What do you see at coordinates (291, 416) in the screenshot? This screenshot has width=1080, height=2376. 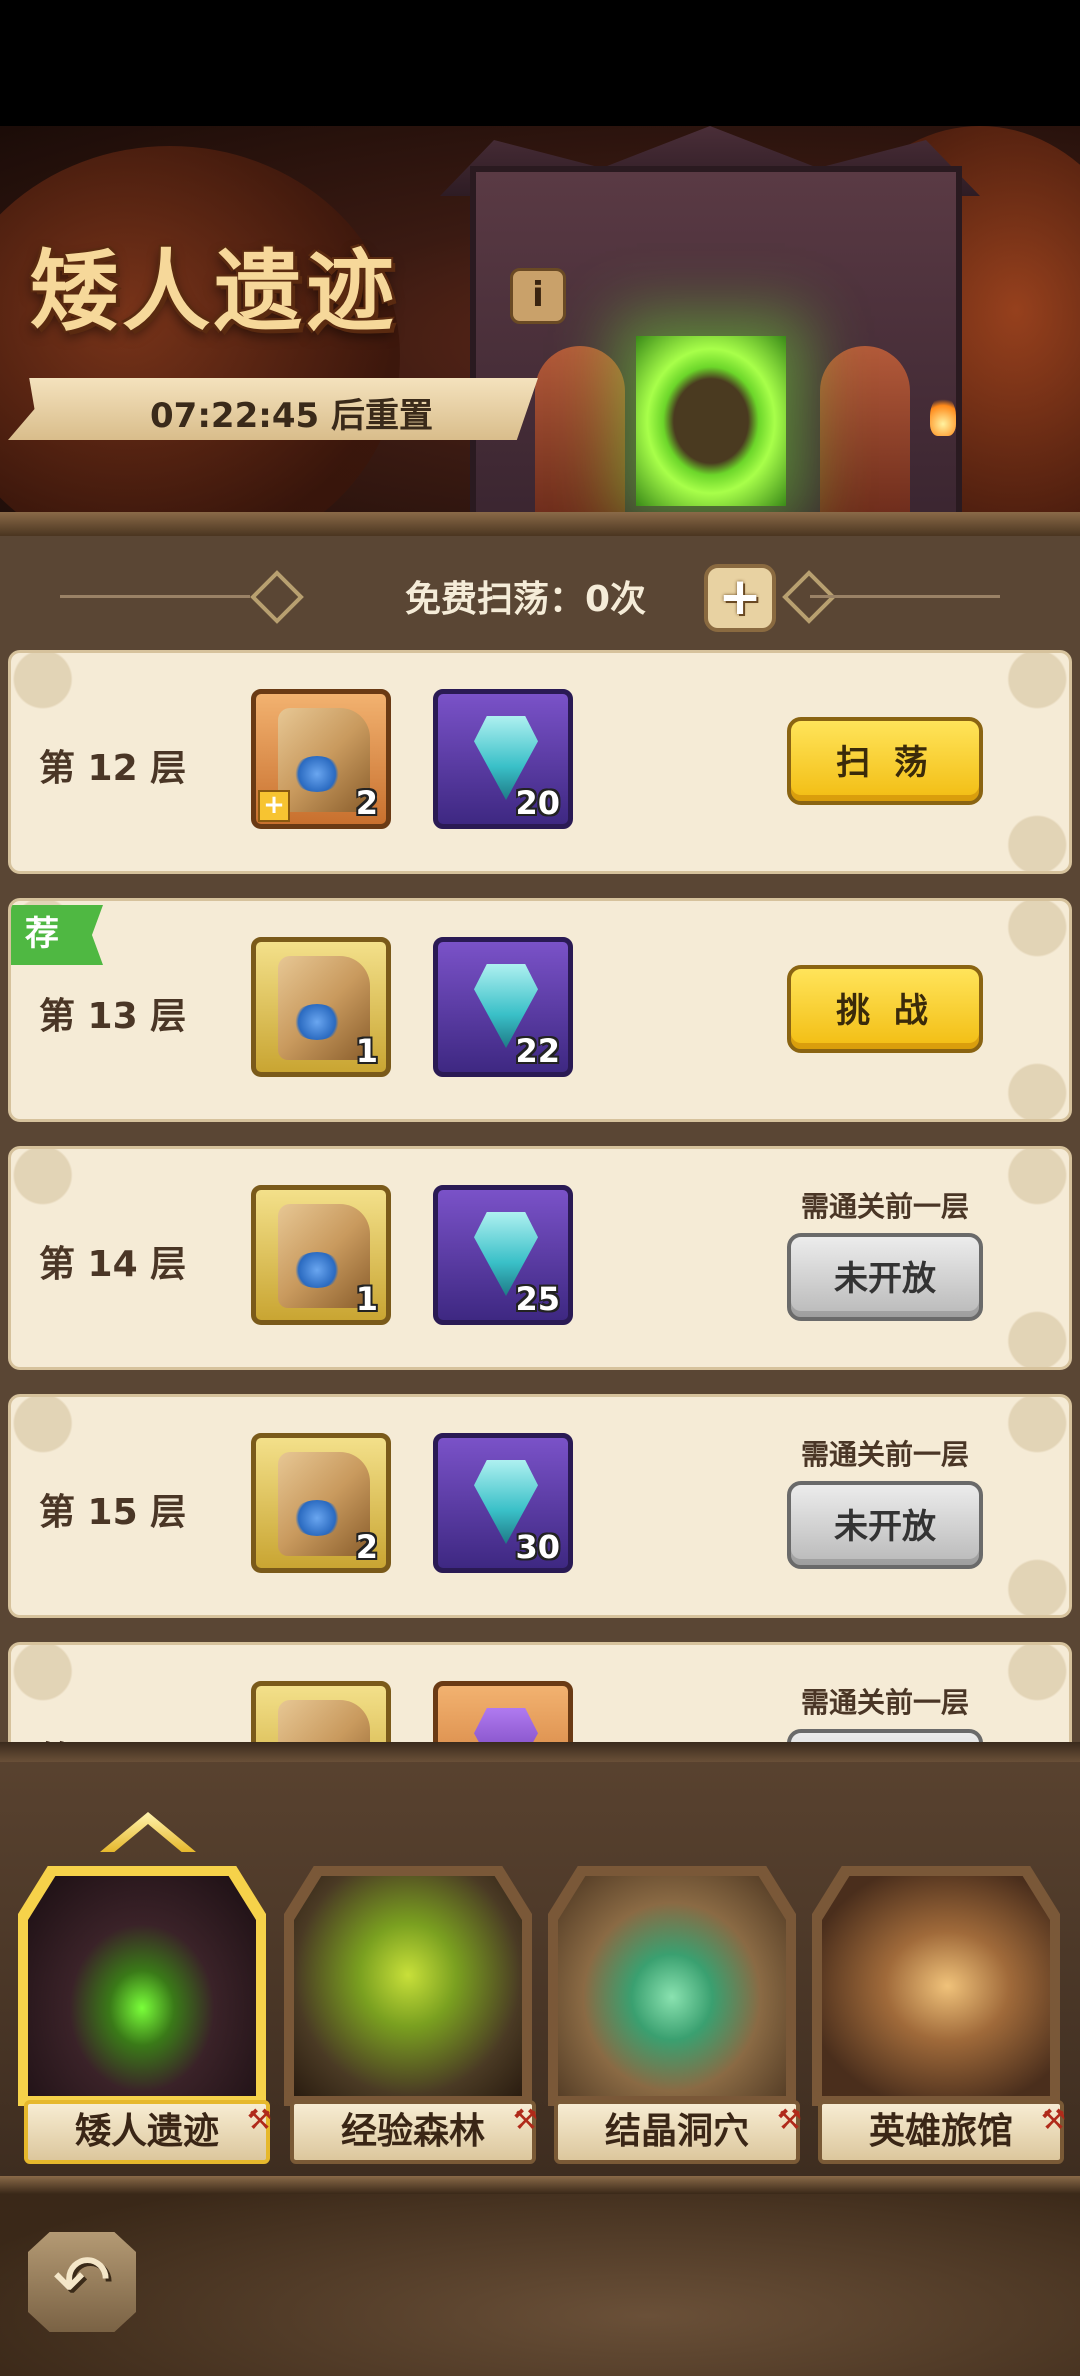 I see `reset-timer: 07:22:45 后重置` at bounding box center [291, 416].